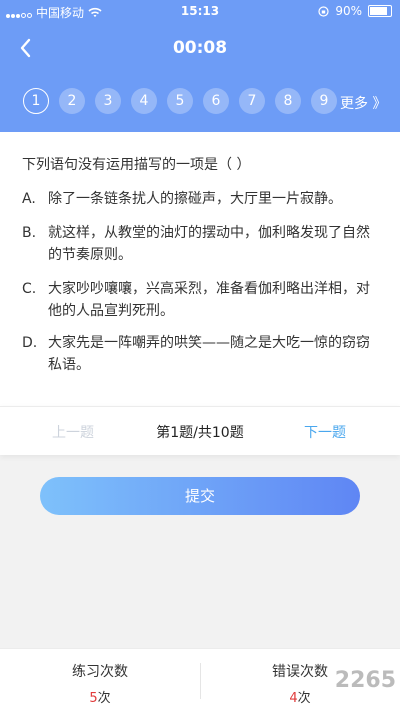 The width and height of the screenshot is (400, 712). Describe the element at coordinates (363, 103) in the screenshot. I see `more-button: 更多 》` at that location.